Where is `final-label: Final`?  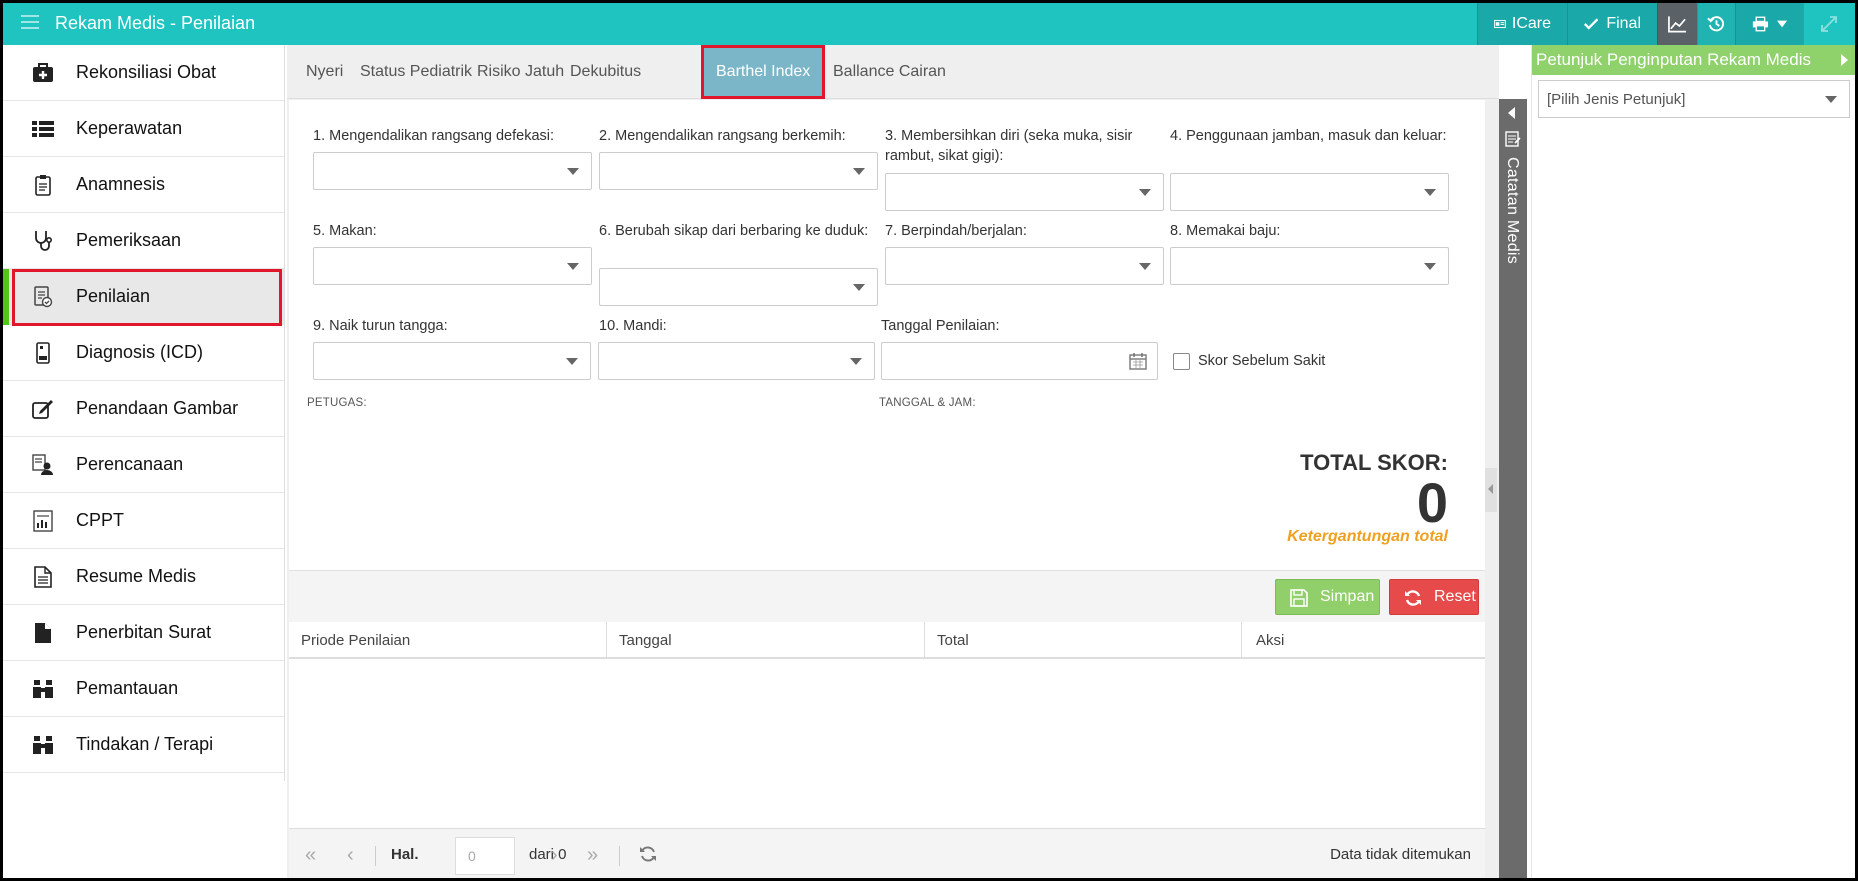 final-label: Final is located at coordinates (1623, 23).